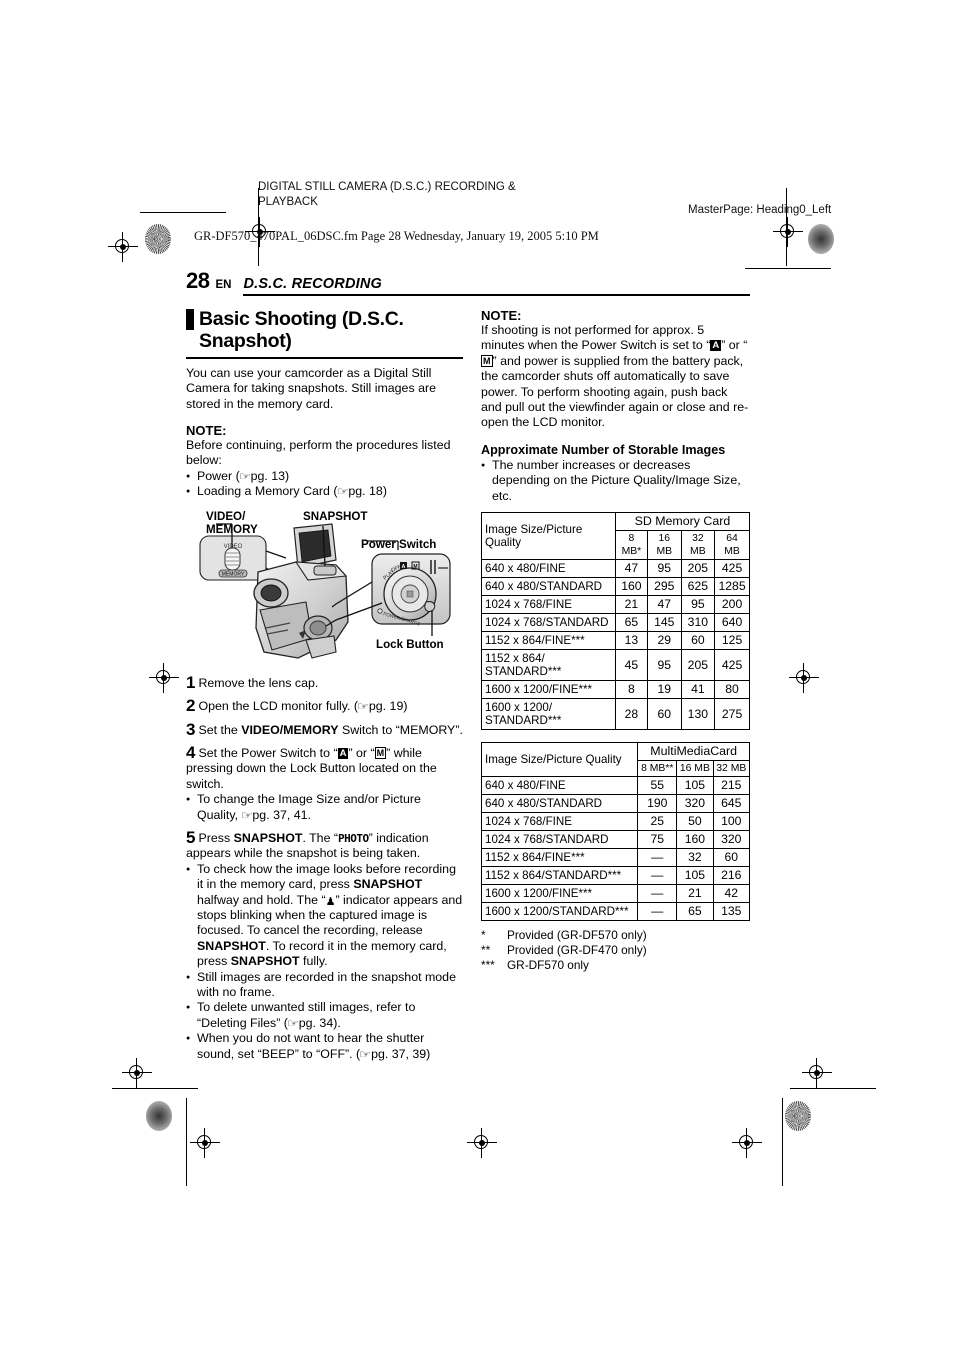  Describe the element at coordinates (548, 641) in the screenshot. I see `image-size-quality-cell: 1152 x 864/FINE***` at that location.